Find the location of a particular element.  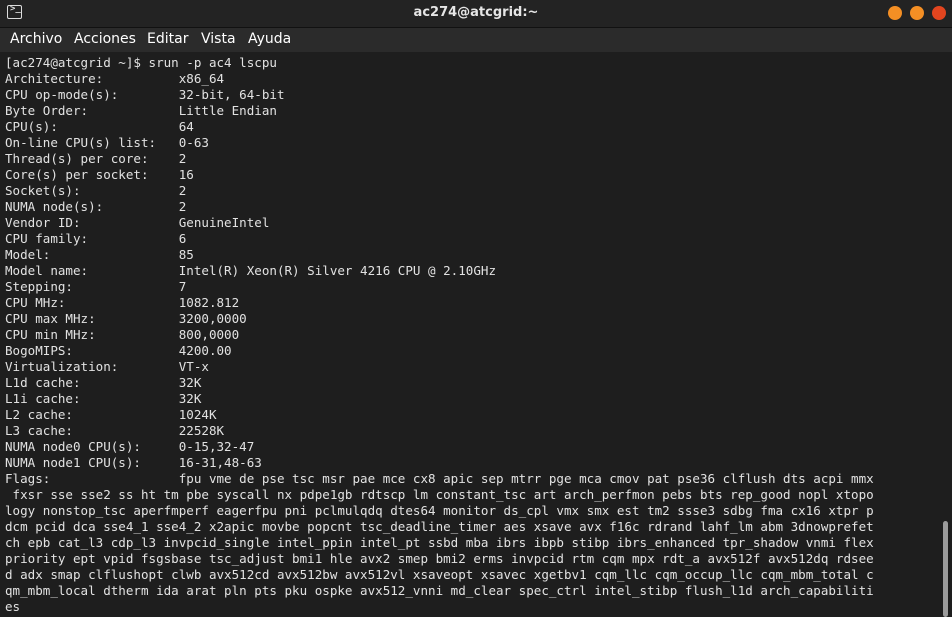

terminal-line: NUMA node0 CPU(s): 0-15,32-47 is located at coordinates (130, 446).